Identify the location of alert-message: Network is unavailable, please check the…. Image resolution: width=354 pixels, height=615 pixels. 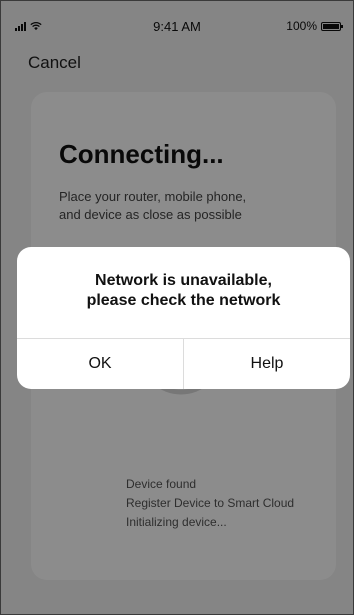
(183, 291).